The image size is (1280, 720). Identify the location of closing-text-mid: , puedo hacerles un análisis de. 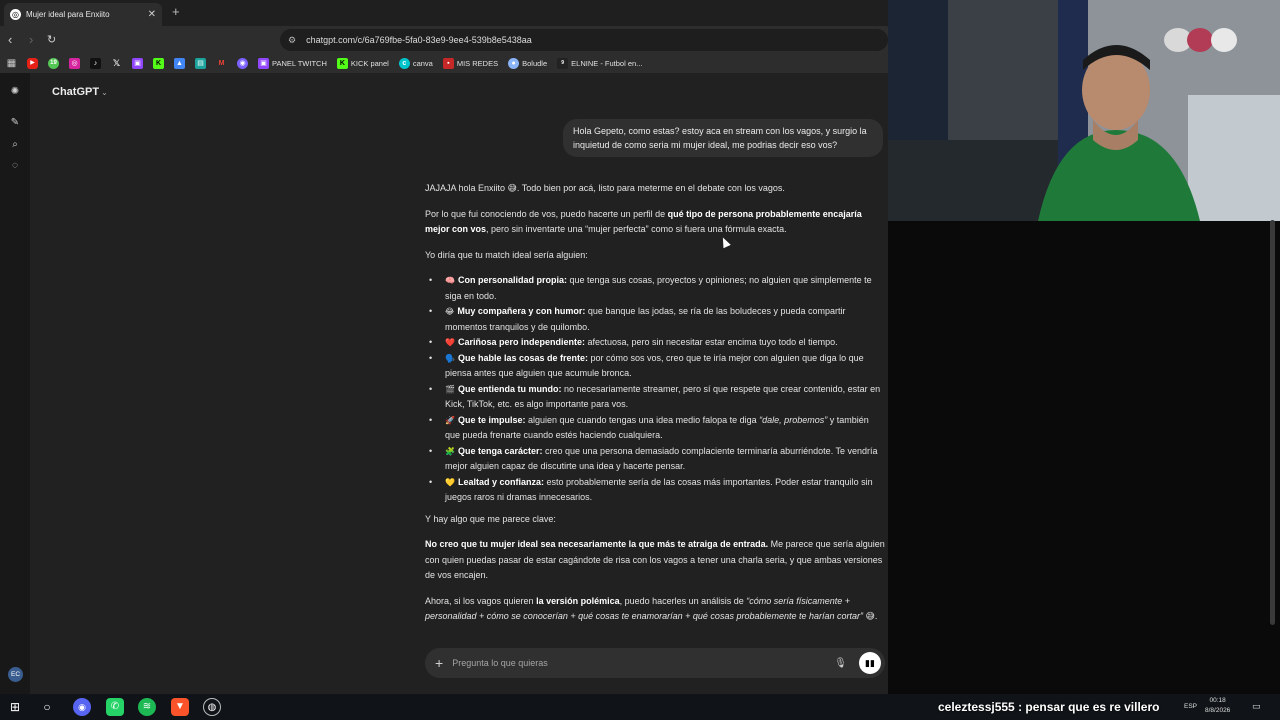
(683, 600).